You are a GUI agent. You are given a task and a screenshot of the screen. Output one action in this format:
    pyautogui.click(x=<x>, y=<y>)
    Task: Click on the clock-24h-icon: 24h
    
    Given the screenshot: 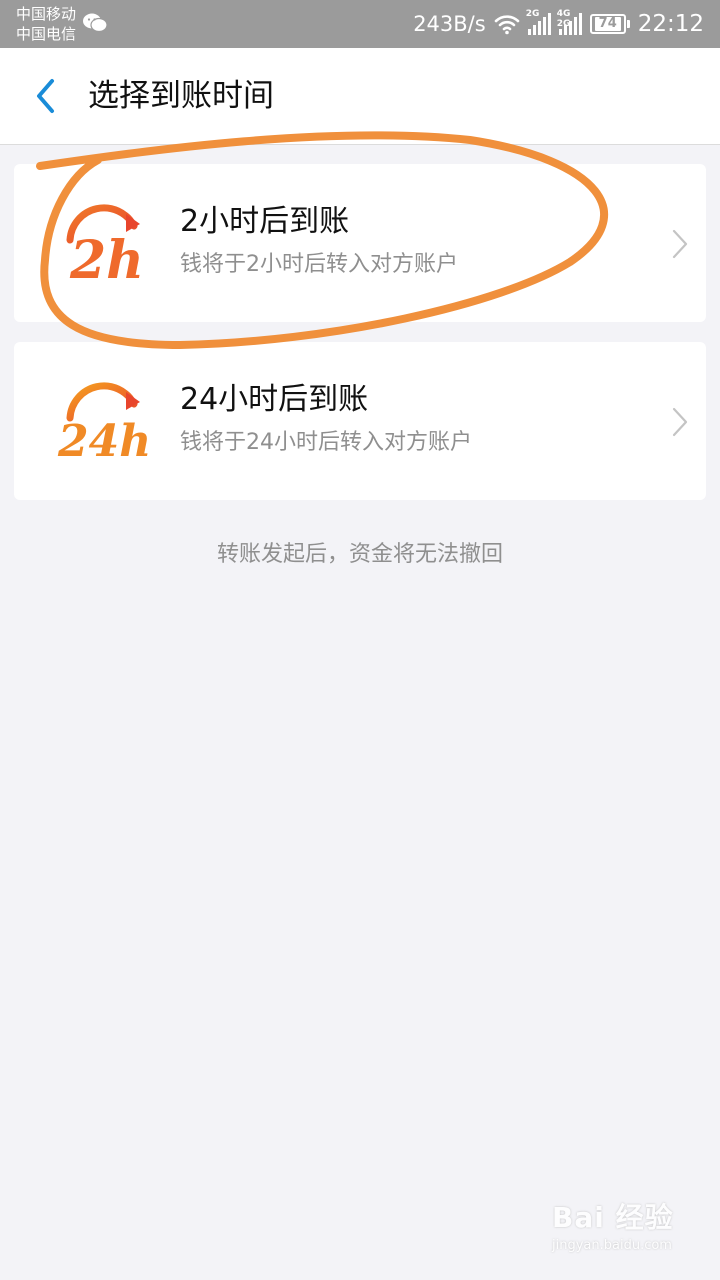 What is the action you would take?
    pyautogui.click(x=104, y=424)
    